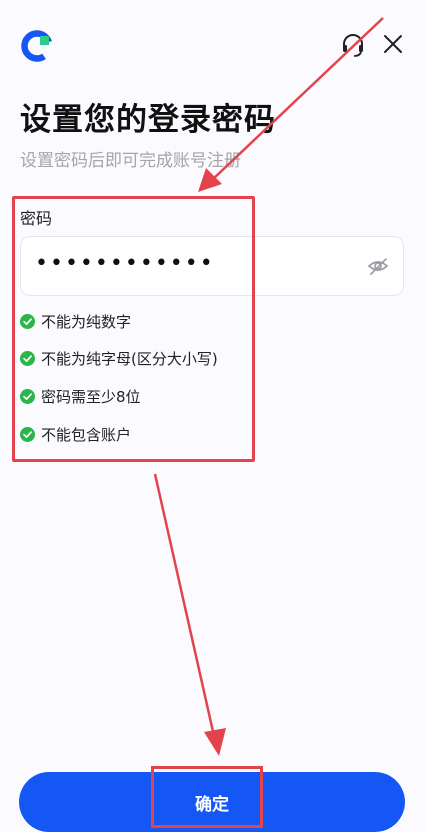 Image resolution: width=425 pixels, height=832 pixels. Describe the element at coordinates (148, 120) in the screenshot. I see `page-title: 设置您的登录密码` at that location.